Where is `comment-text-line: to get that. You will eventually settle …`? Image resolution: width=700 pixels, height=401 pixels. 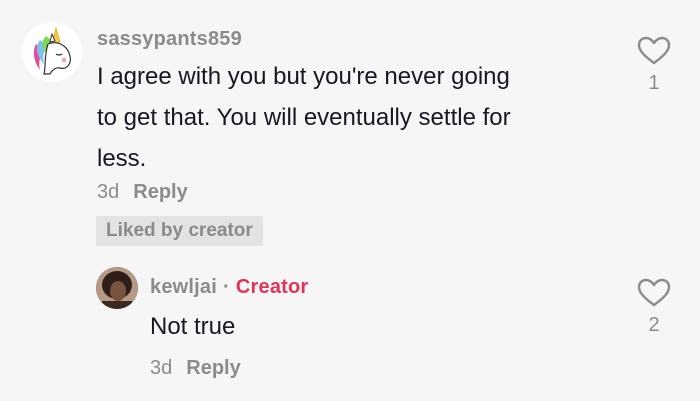 comment-text-line: to get that. You will eventually settle … is located at coordinates (304, 117).